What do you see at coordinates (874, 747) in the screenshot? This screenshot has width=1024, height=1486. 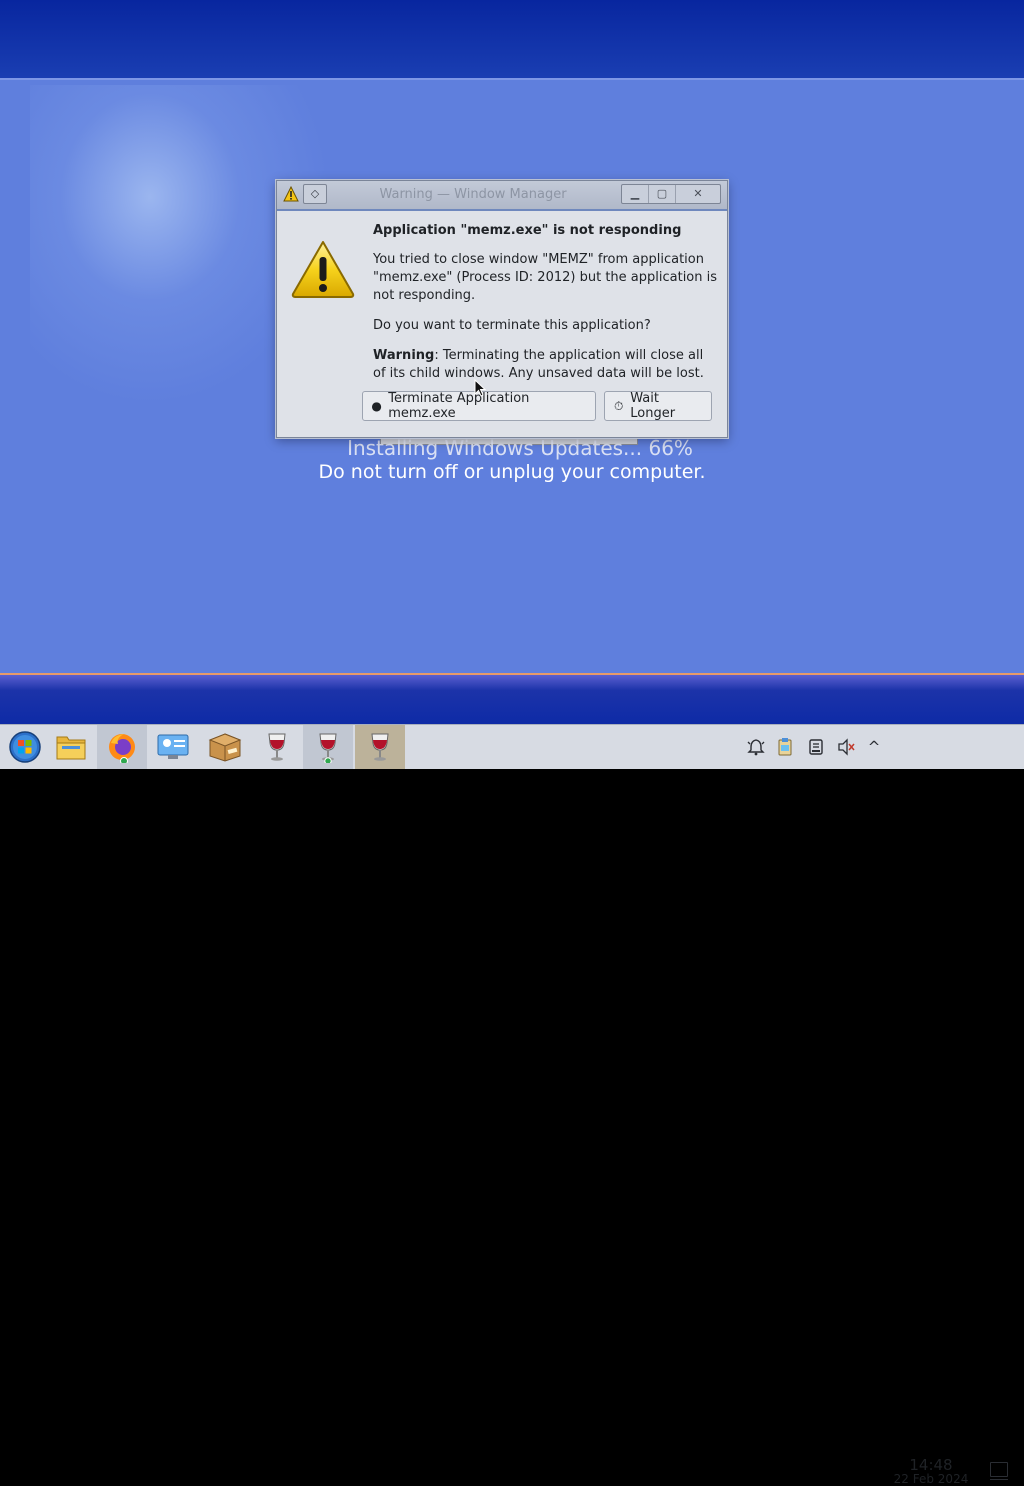 I see `expand-arrow-icon: ^` at bounding box center [874, 747].